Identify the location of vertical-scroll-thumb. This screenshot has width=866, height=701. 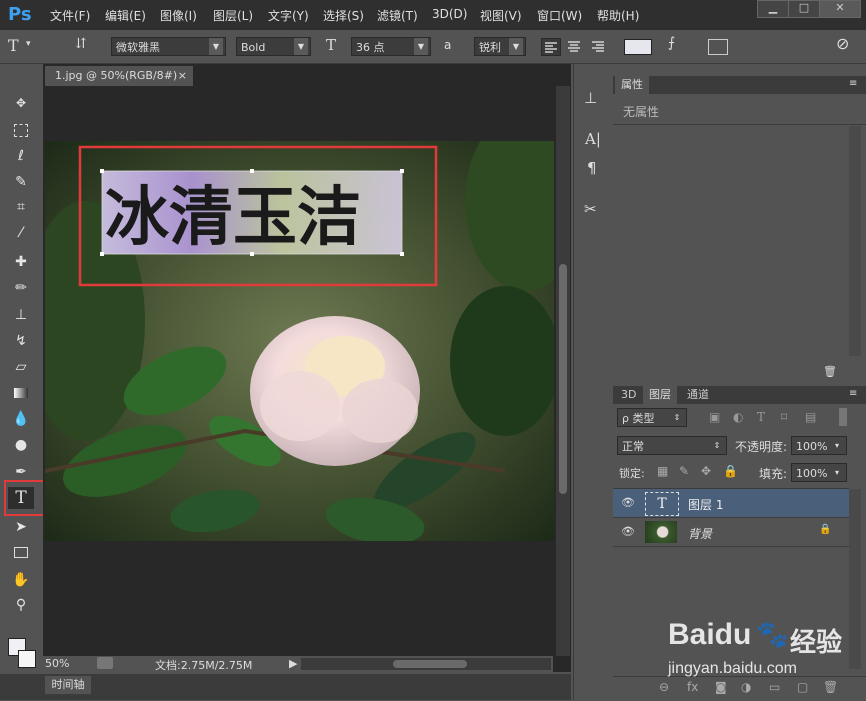
(563, 379).